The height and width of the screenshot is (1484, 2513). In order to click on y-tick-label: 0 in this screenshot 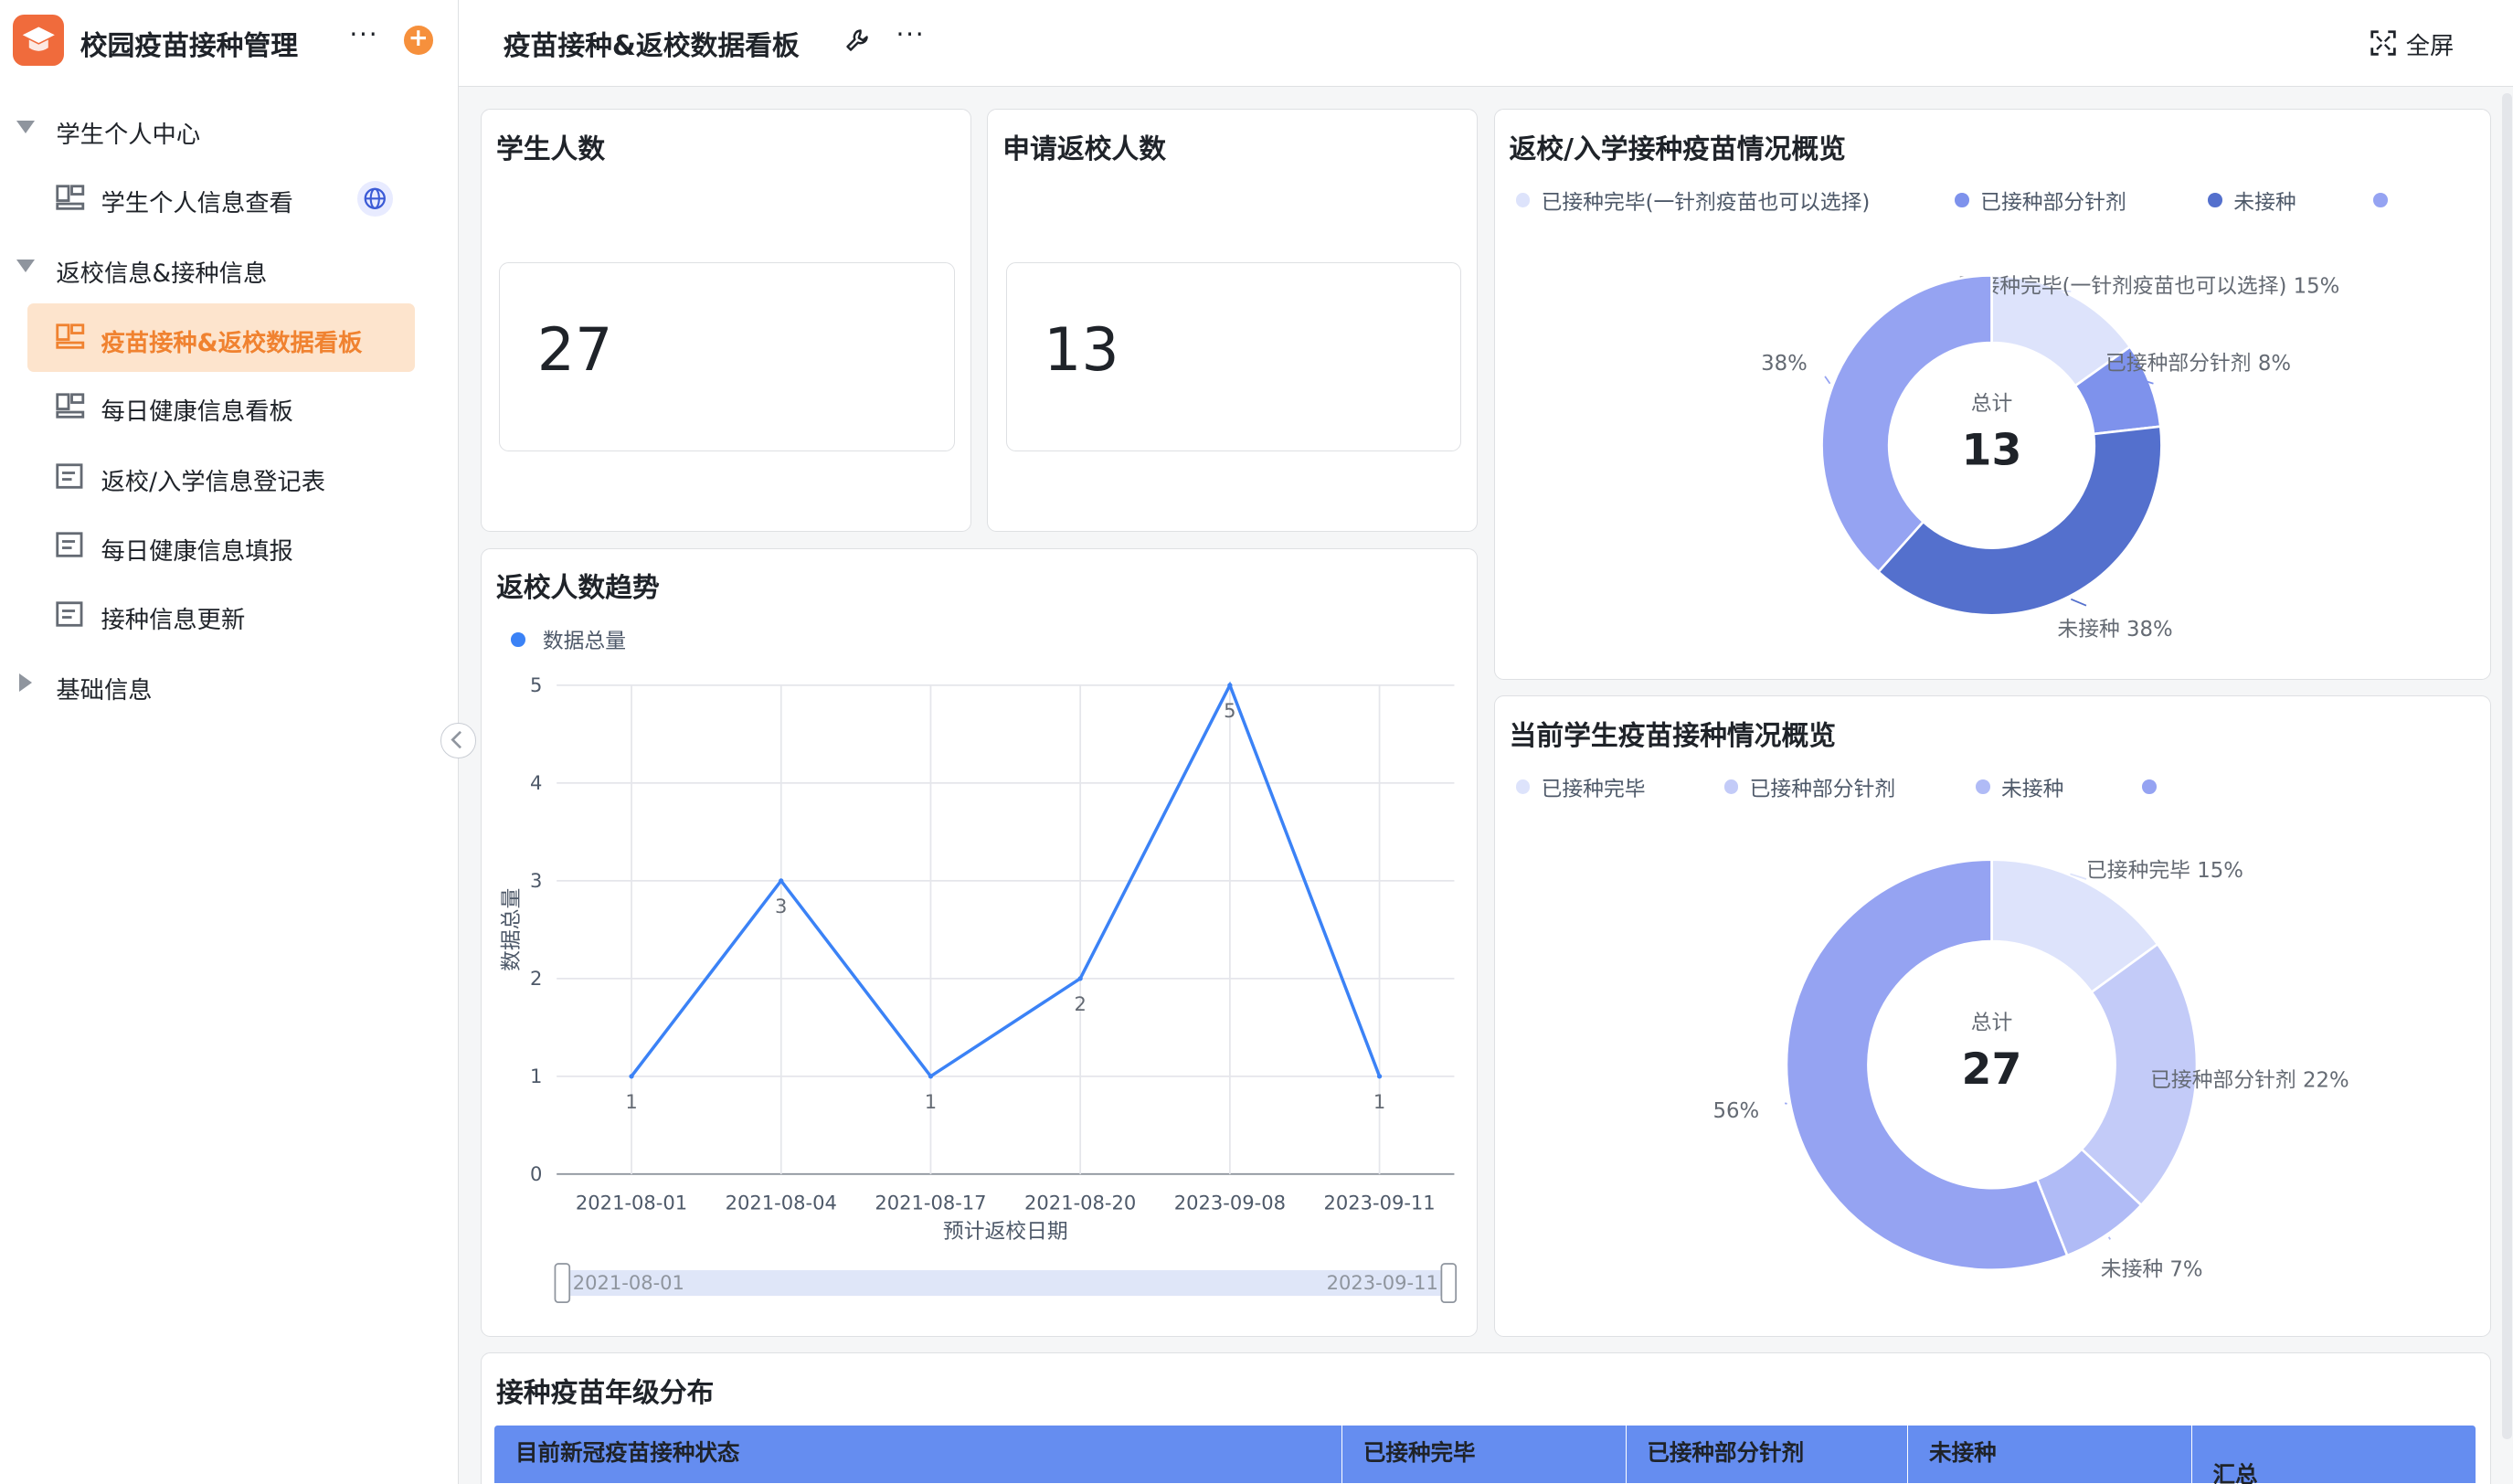, I will do `click(536, 1173)`.